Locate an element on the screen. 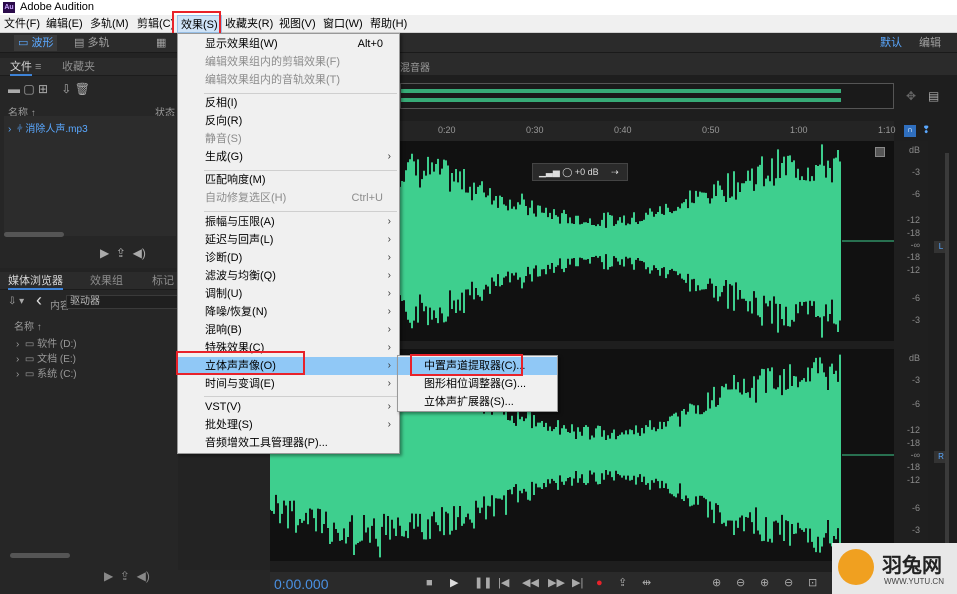  menu-view: 视图(V) is located at coordinates (297, 24).